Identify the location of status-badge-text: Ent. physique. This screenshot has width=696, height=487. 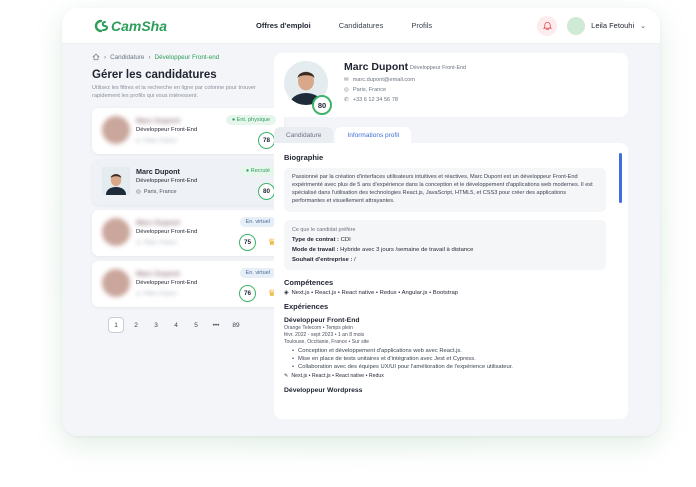
(253, 120).